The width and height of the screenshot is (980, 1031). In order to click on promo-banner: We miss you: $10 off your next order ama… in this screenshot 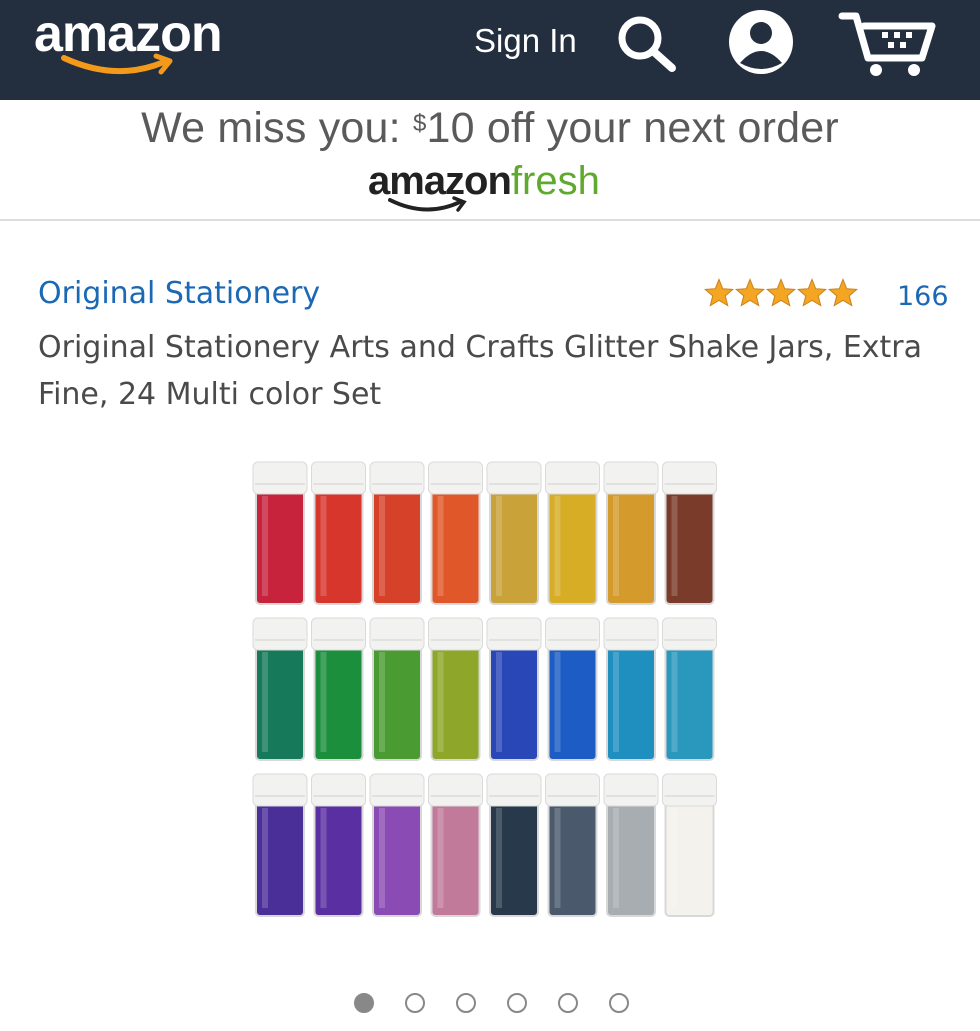, I will do `click(490, 160)`.